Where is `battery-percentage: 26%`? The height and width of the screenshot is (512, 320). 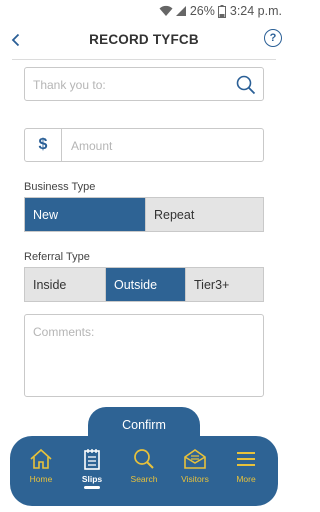 battery-percentage: 26% is located at coordinates (202, 11).